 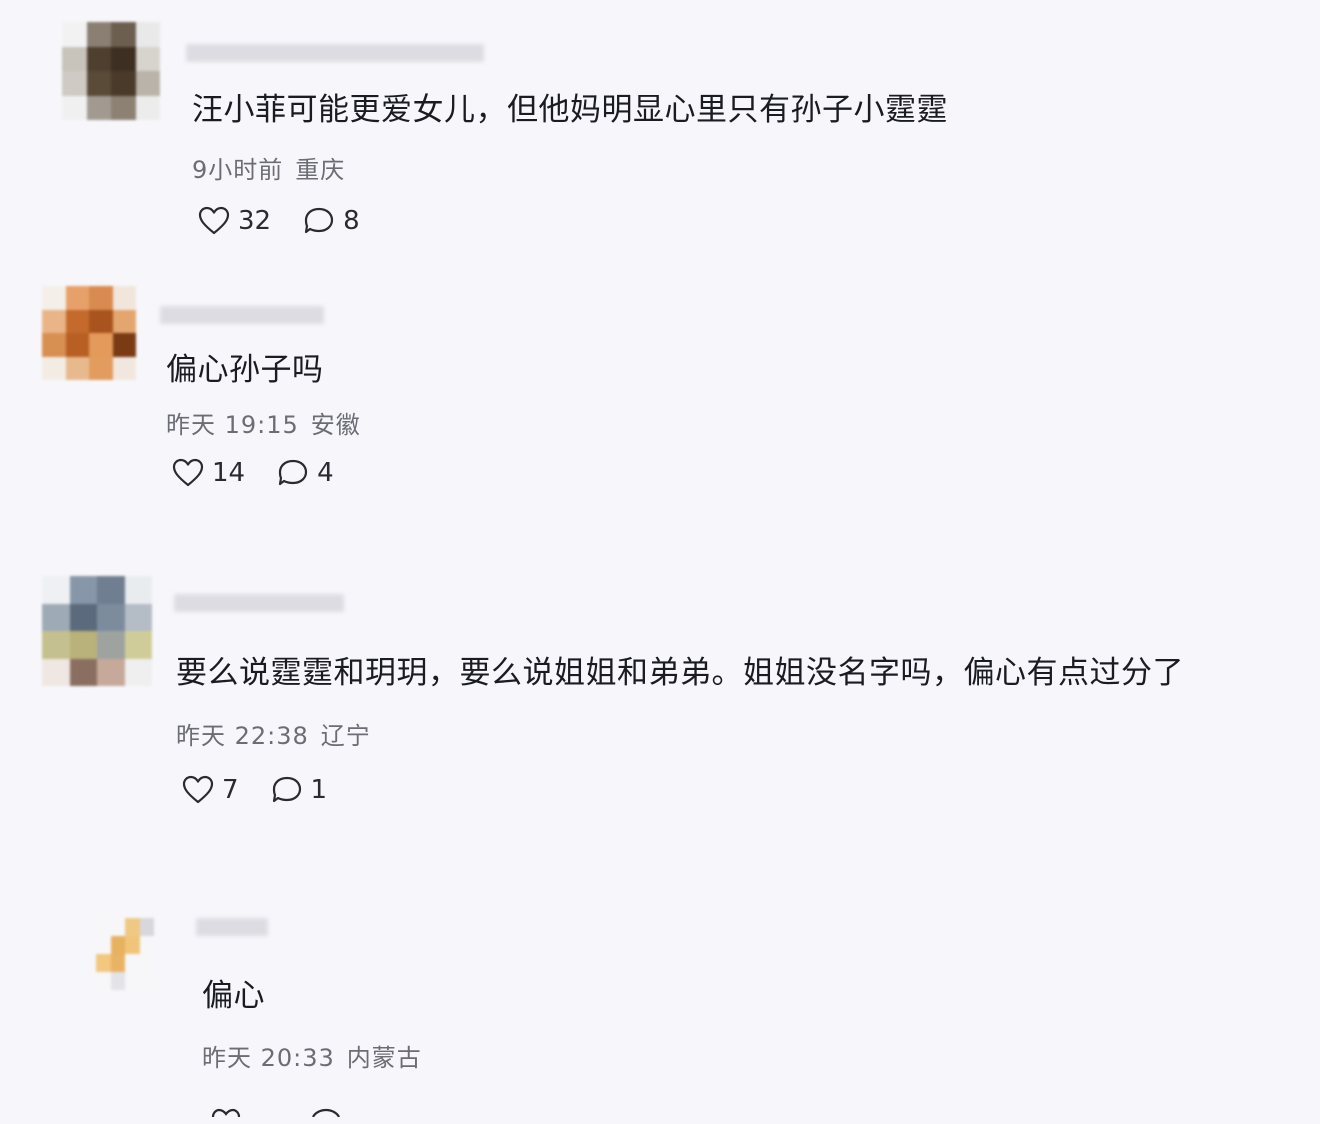 I want to click on chat-bubble-icon, so click(x=326, y=1112).